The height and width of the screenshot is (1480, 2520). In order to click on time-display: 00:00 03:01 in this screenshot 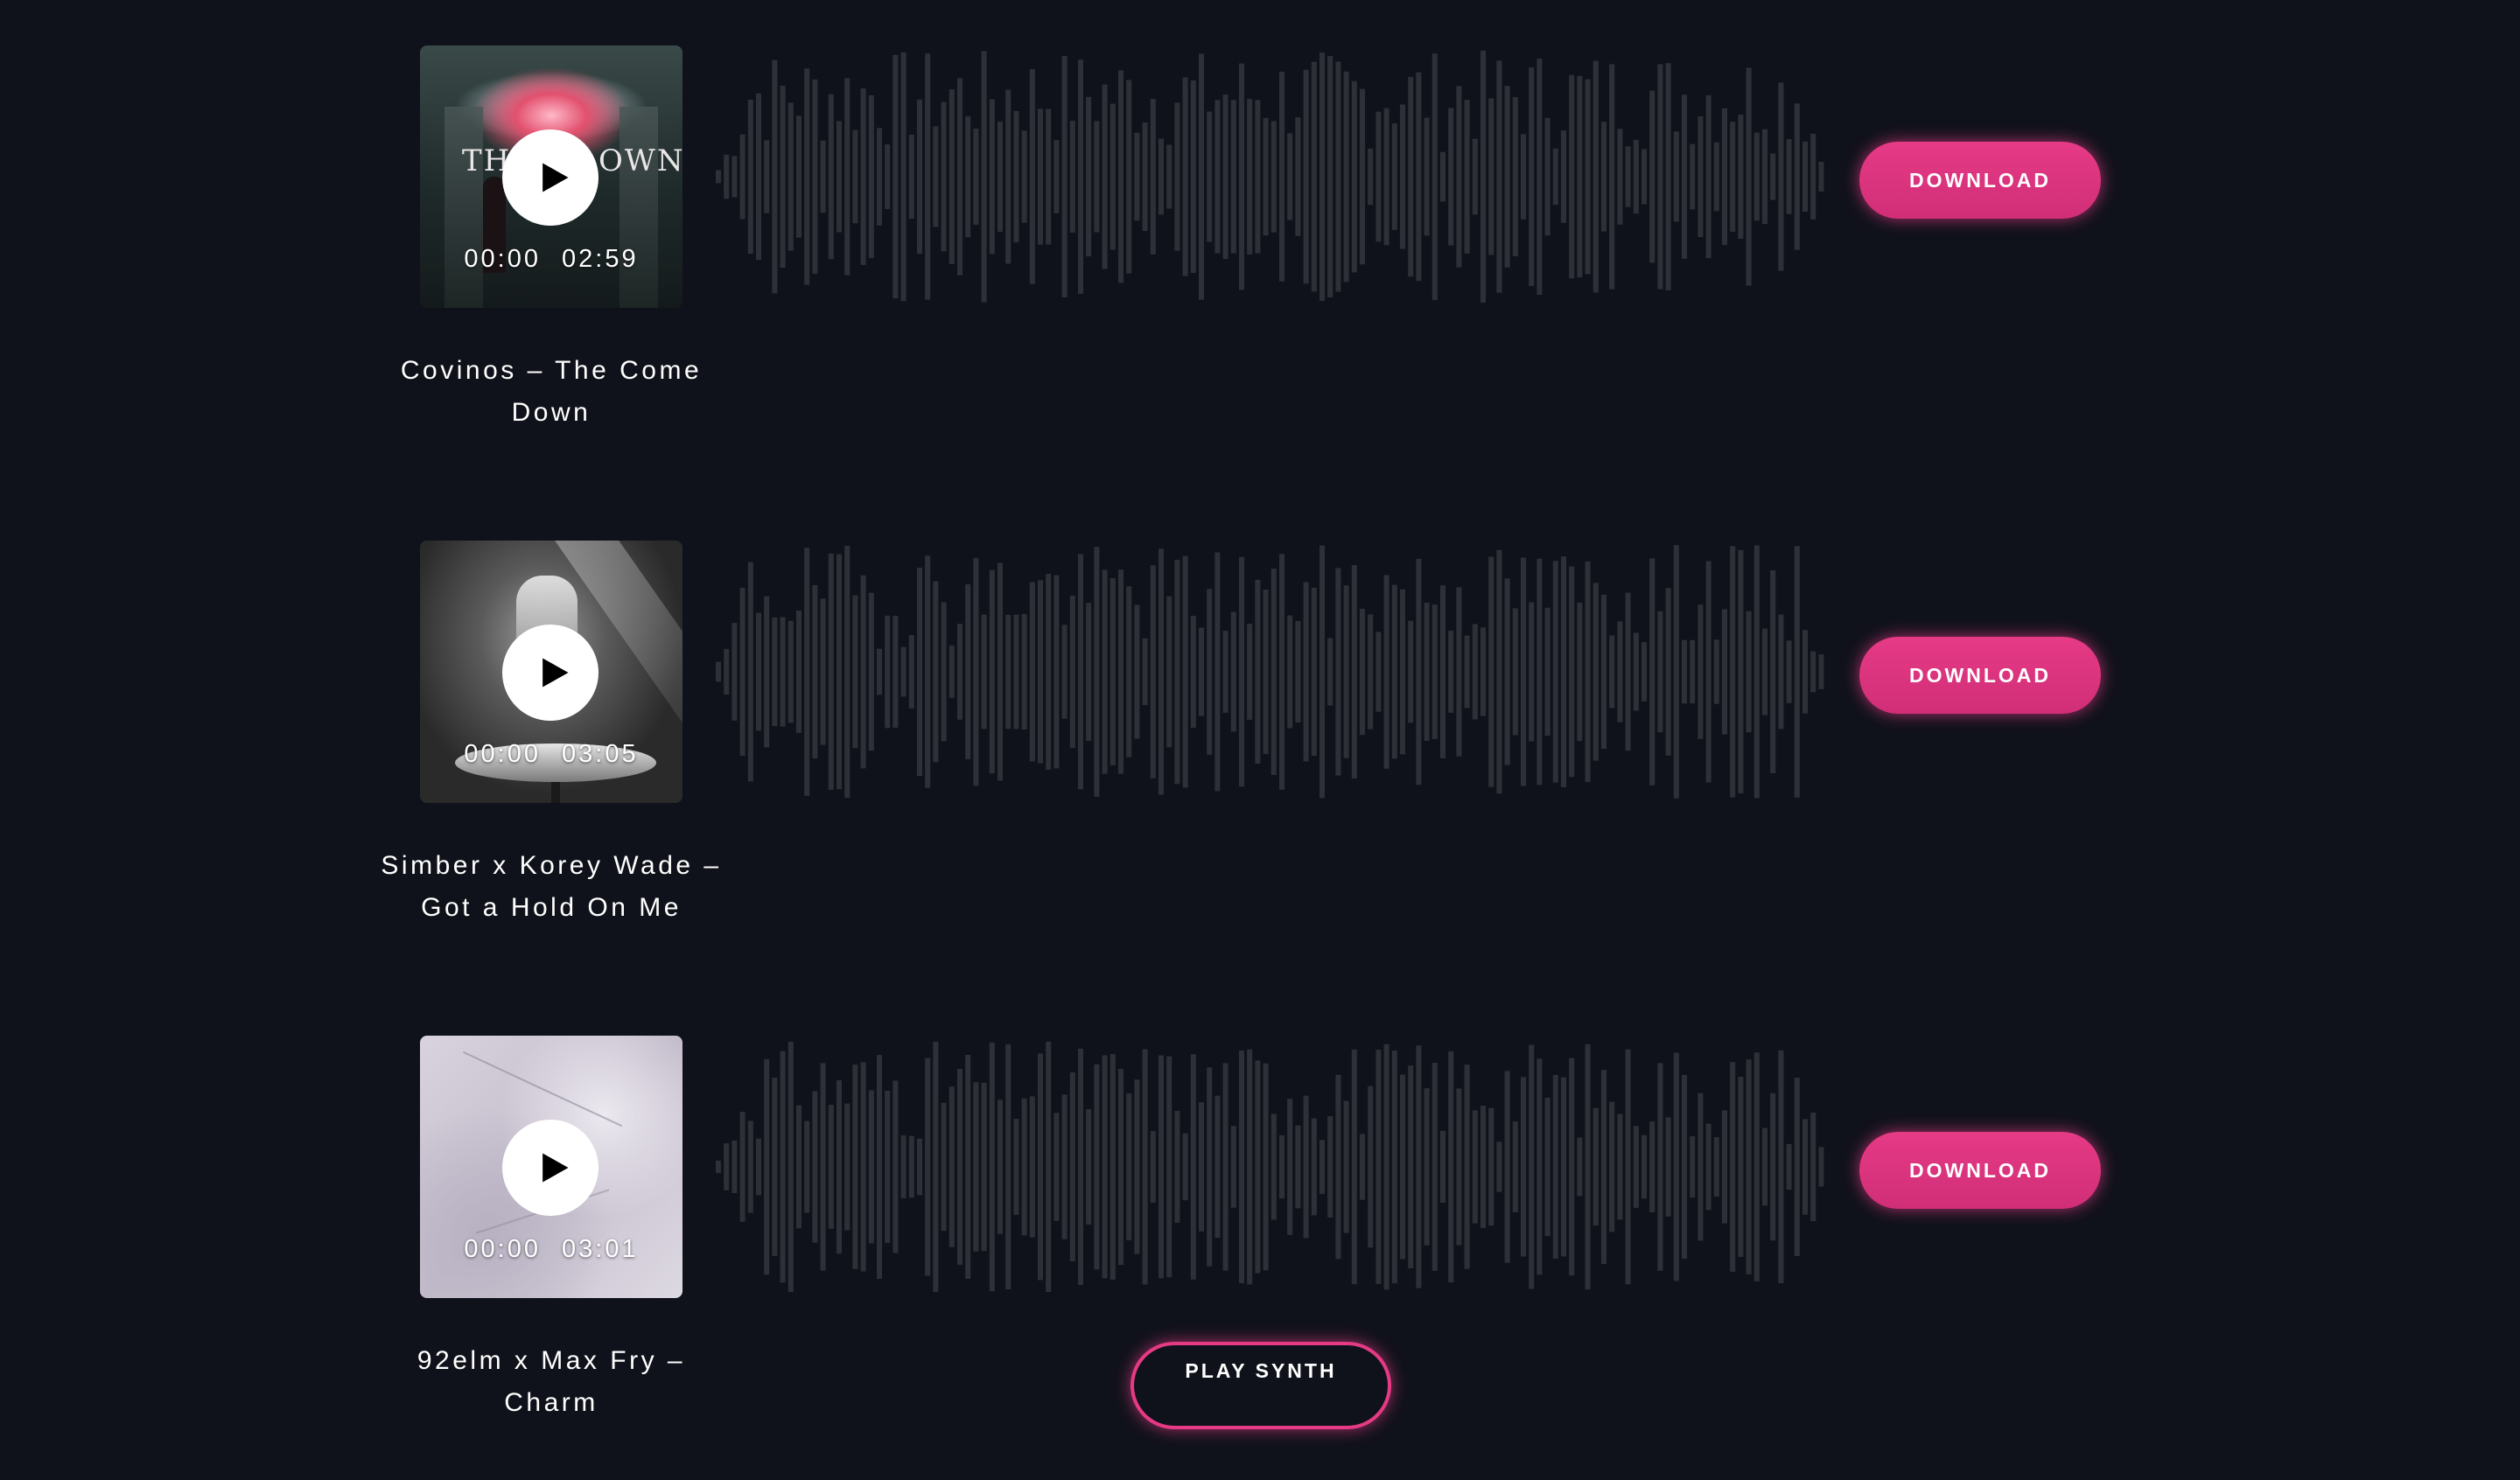, I will do `click(551, 1249)`.